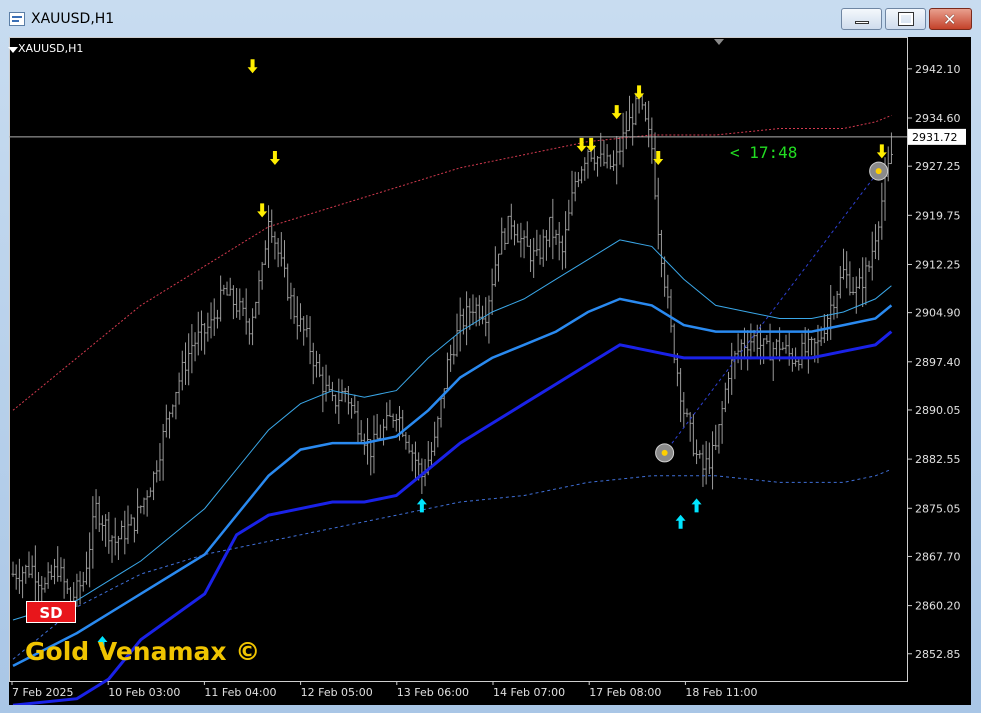 This screenshot has width=981, height=713. I want to click on symbol-menu-triangle-icon, so click(13, 50).